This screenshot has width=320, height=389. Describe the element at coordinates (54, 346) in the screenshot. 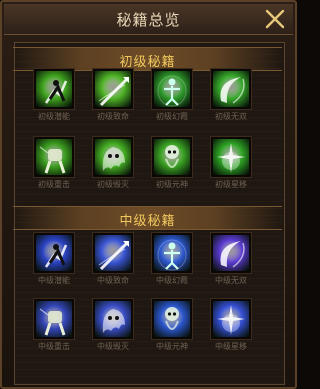

I see `book-label: 中级重击` at that location.